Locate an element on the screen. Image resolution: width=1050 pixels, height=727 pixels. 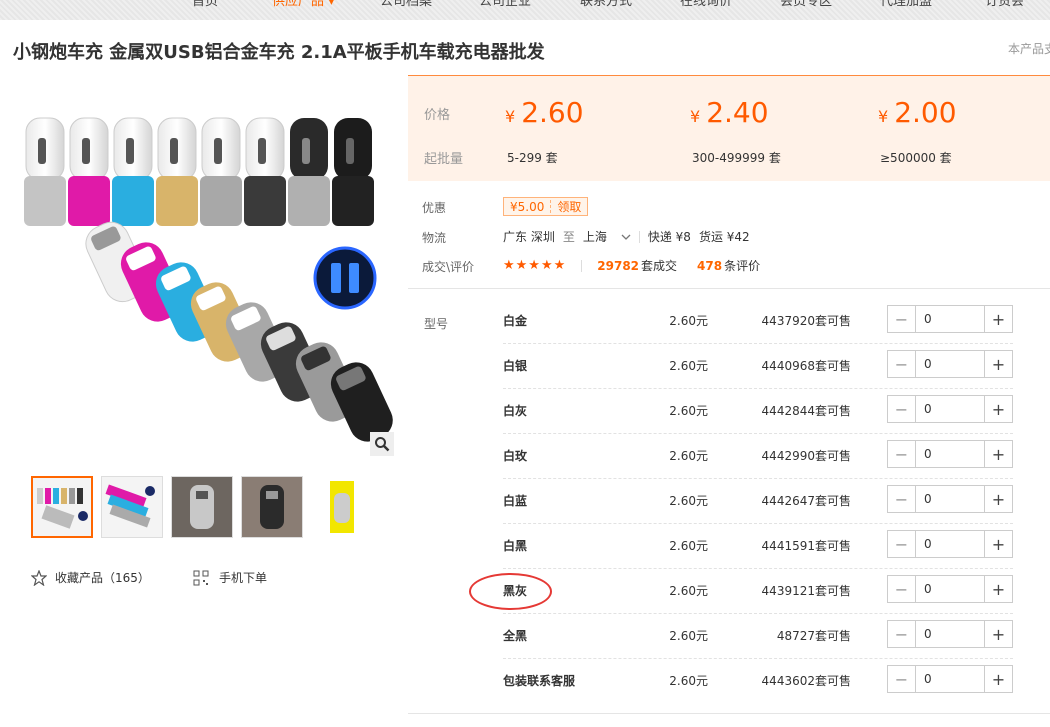
ship-from: 广东 深圳 is located at coordinates (529, 237).